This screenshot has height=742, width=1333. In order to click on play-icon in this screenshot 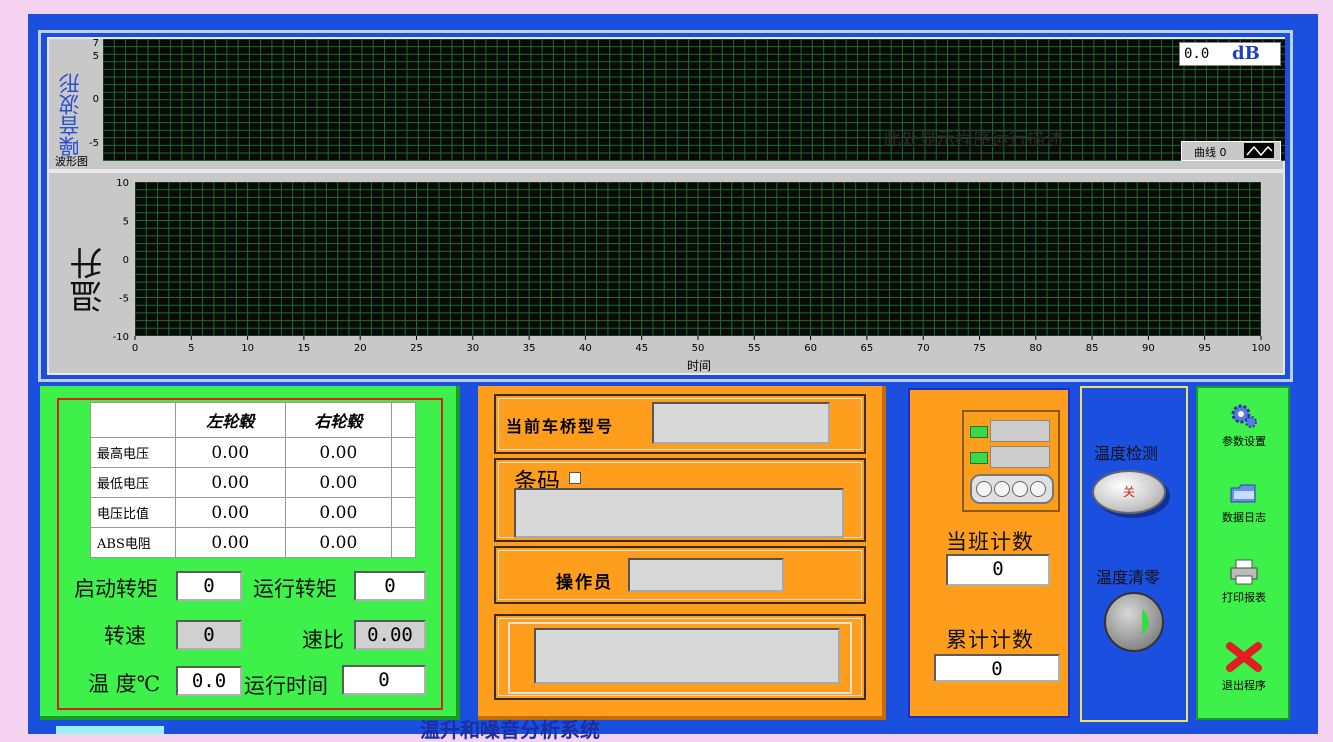, I will do `click(1145, 622)`.